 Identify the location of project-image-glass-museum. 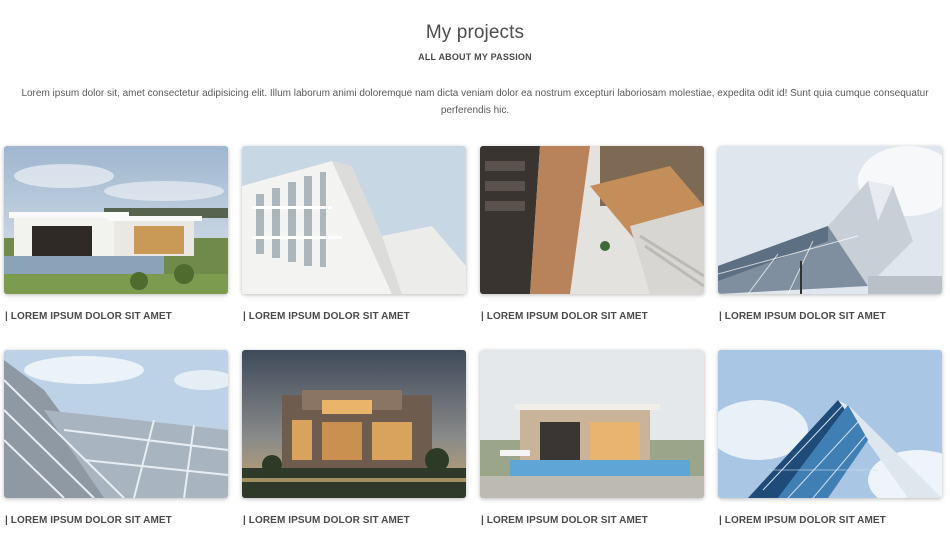
(830, 220).